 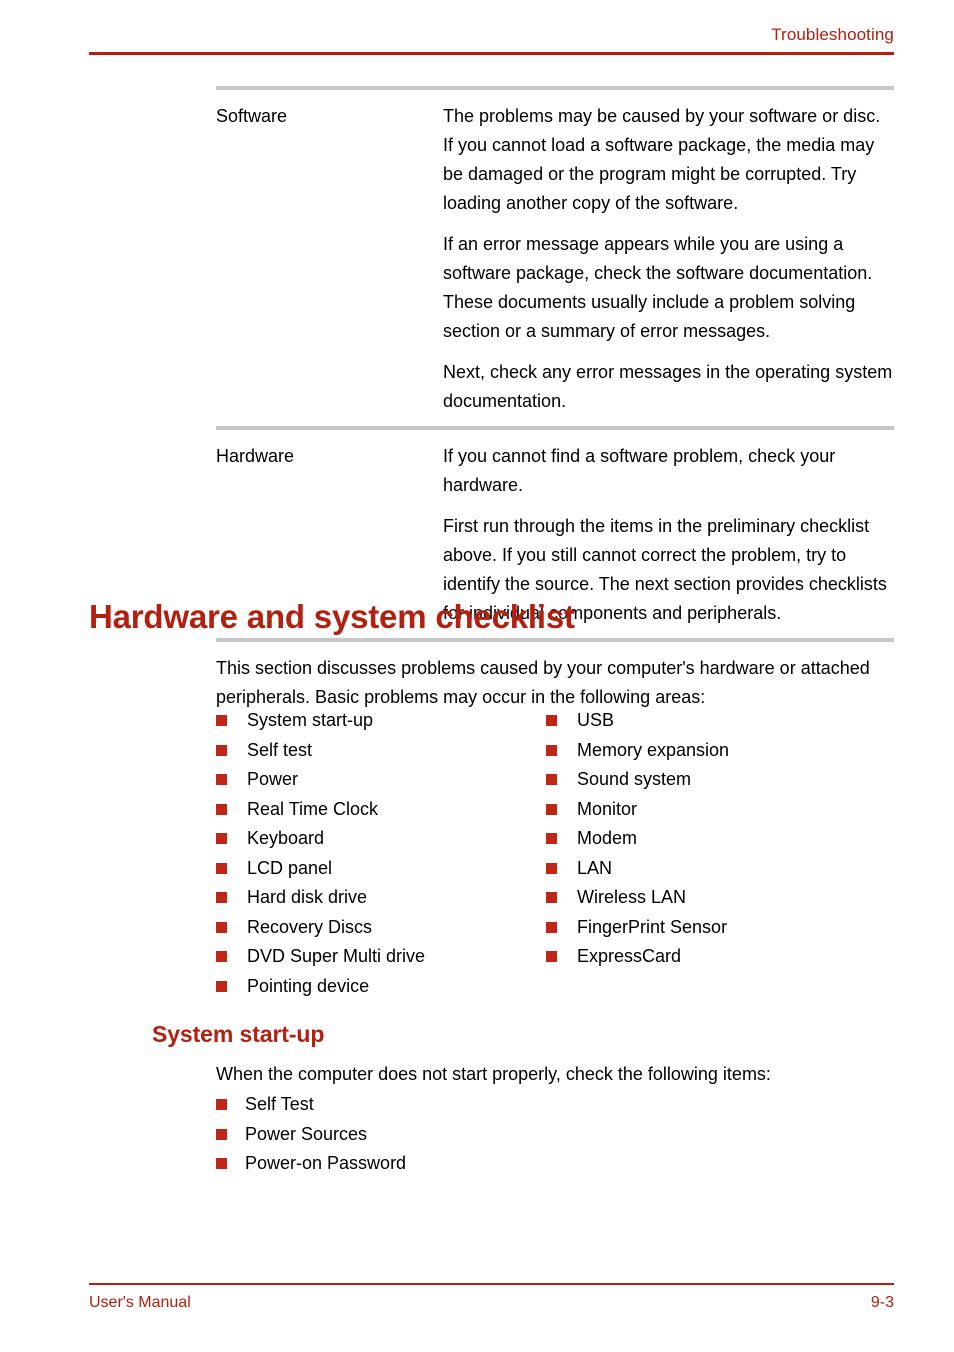 I want to click on table-bottom-border, so click(x=555, y=640).